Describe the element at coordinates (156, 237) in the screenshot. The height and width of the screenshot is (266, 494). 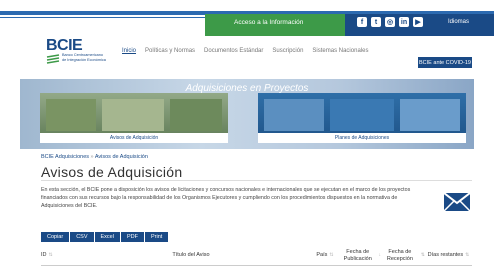
I see `print-button: Print` at that location.